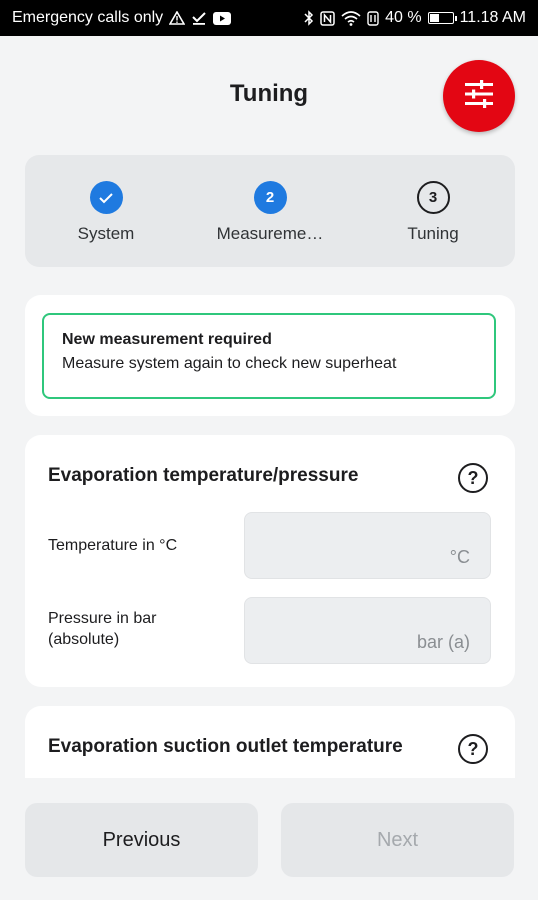 The height and width of the screenshot is (900, 538). I want to click on step-label: Tuning, so click(433, 233).